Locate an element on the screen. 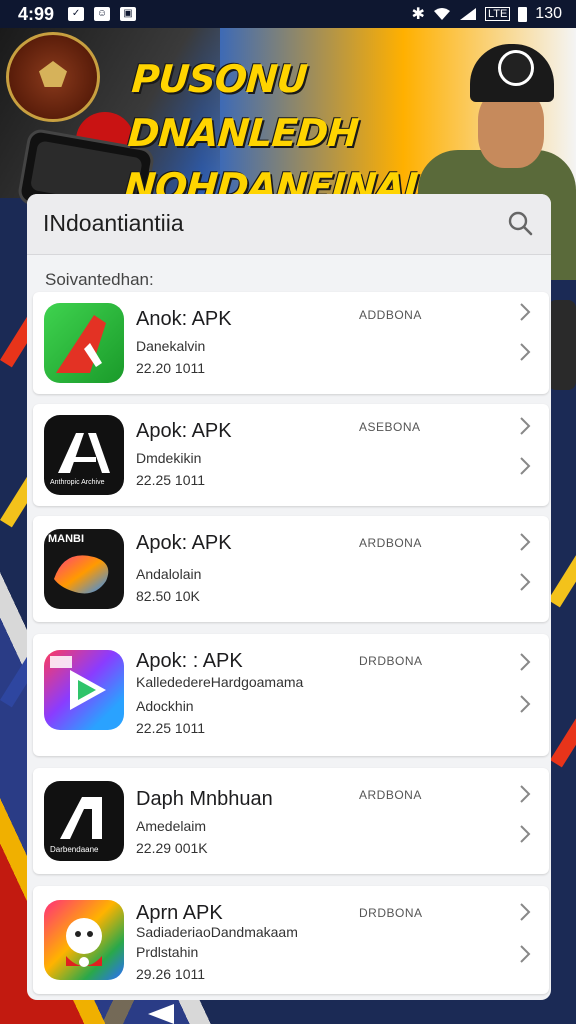 The width and height of the screenshot is (576, 1024). mascot-icon is located at coordinates (84, 942).